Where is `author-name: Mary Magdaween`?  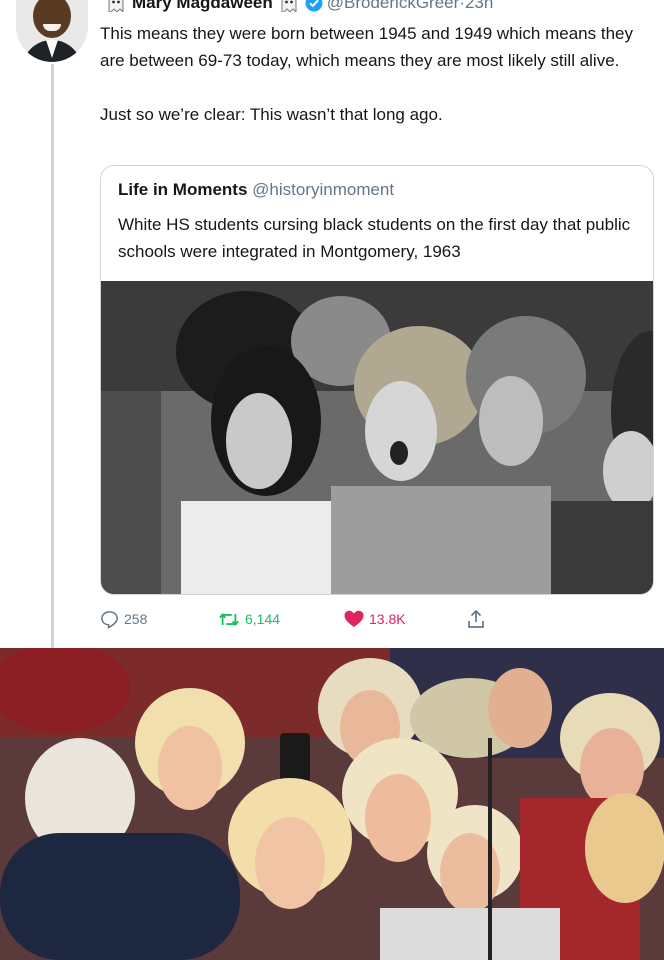 author-name: Mary Magdaween is located at coordinates (202, 6).